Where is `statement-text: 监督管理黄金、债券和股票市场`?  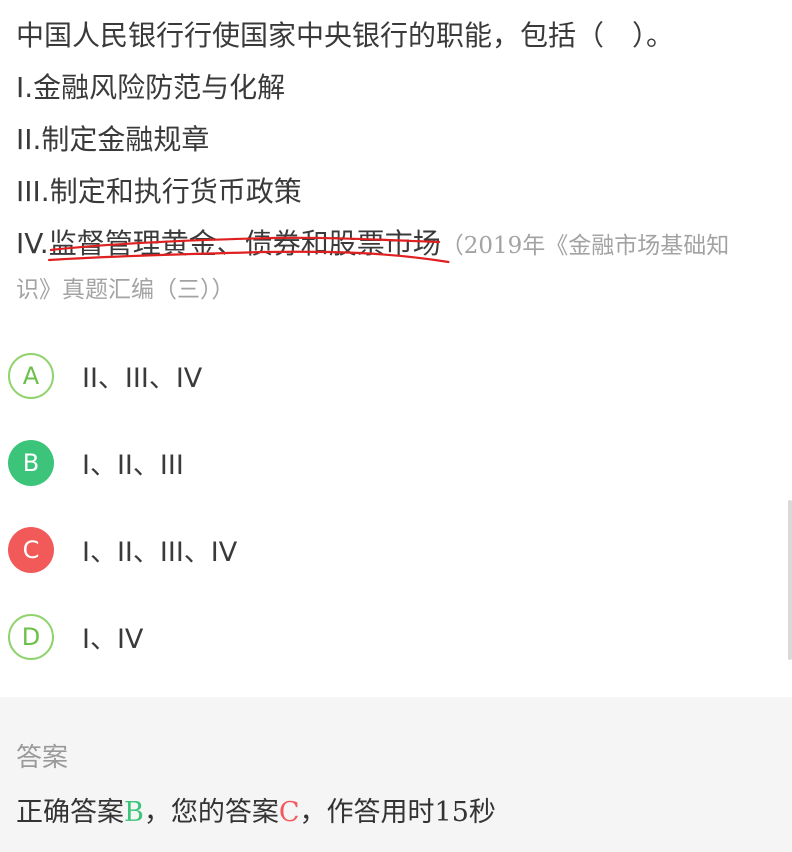 statement-text: 监督管理黄金、债券和股票市场 is located at coordinates (244, 243).